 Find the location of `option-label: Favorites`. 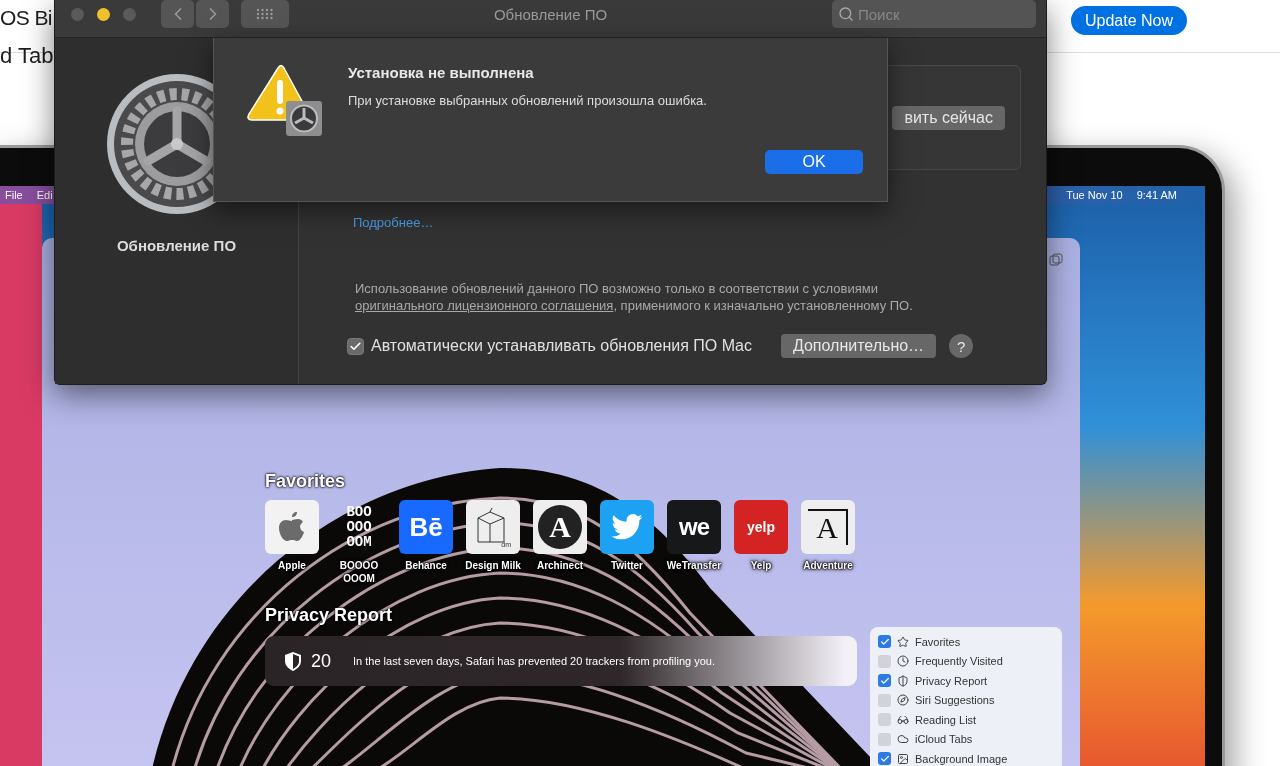

option-label: Favorites is located at coordinates (938, 641).